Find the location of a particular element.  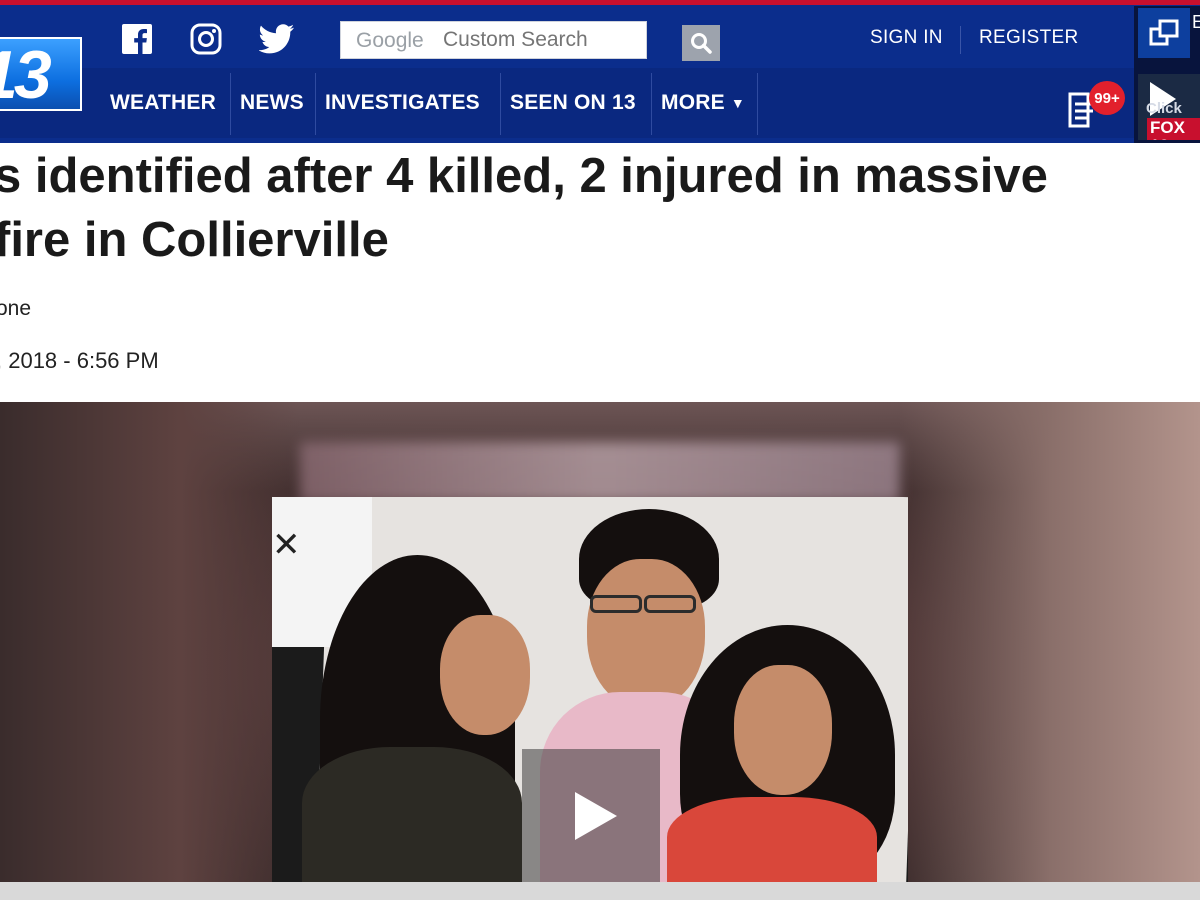

popout-icon is located at coordinates (1164, 32).